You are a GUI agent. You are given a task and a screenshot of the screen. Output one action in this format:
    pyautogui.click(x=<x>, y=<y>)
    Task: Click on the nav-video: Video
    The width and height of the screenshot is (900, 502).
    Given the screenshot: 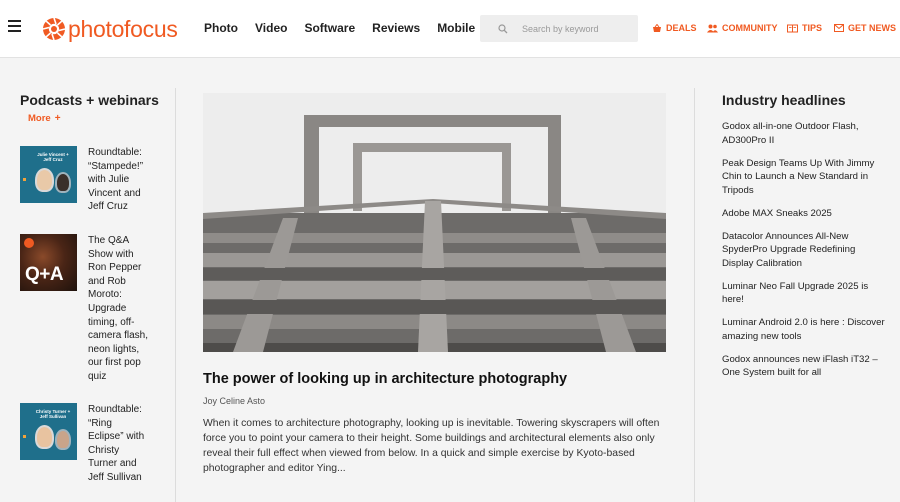 What is the action you would take?
    pyautogui.click(x=271, y=28)
    